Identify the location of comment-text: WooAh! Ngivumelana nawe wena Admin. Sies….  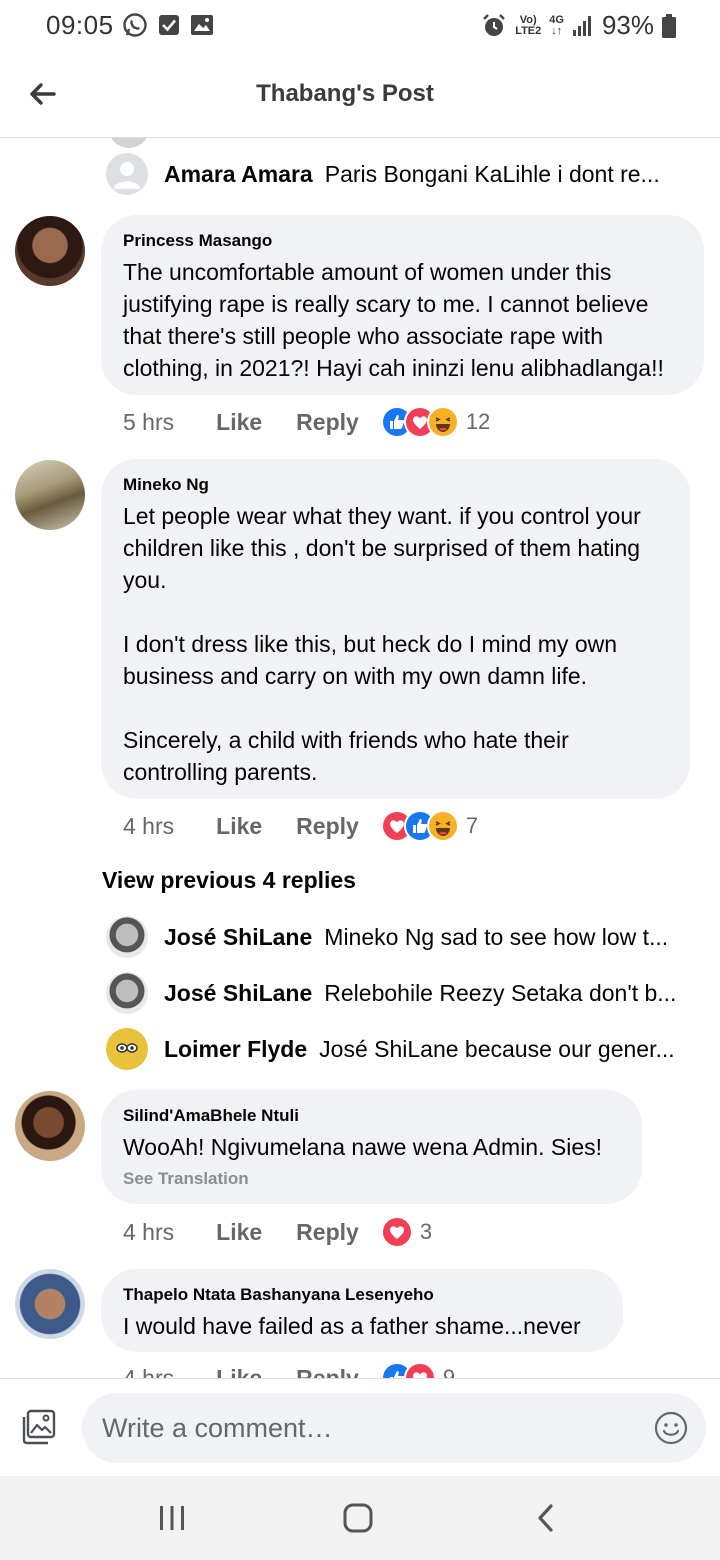
(363, 1147).